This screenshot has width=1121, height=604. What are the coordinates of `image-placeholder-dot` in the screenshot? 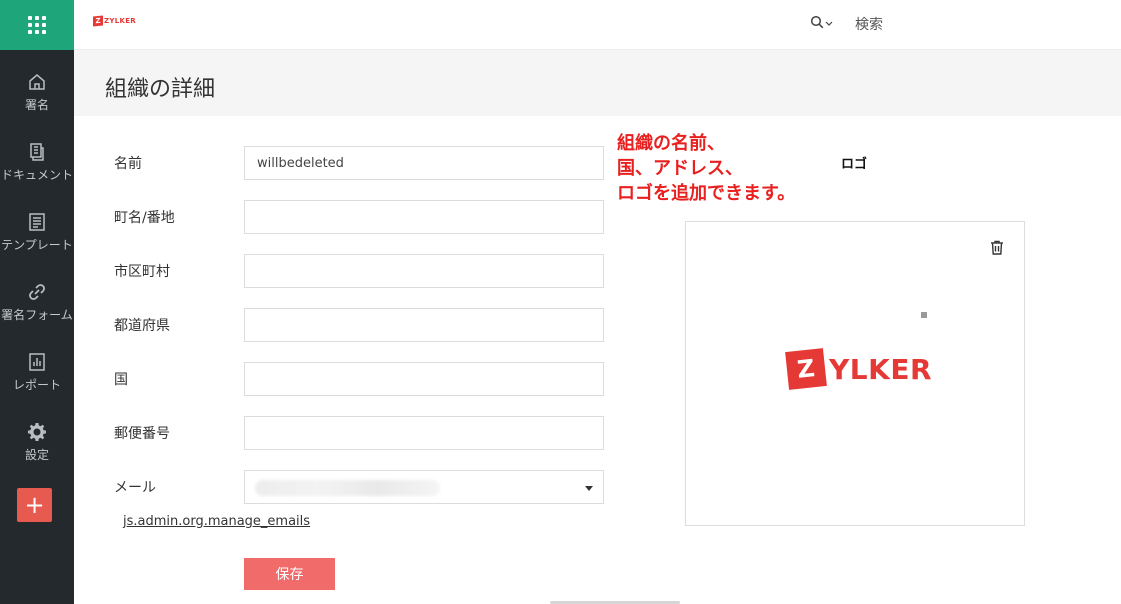 It's located at (924, 315).